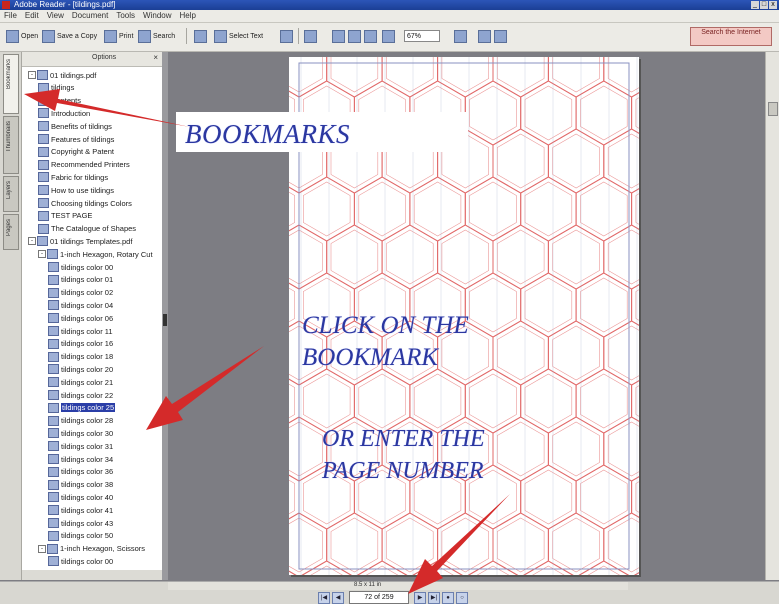 The width and height of the screenshot is (779, 604). Describe the element at coordinates (459, 544) in the screenshot. I see `arrow-to-page-field` at that location.